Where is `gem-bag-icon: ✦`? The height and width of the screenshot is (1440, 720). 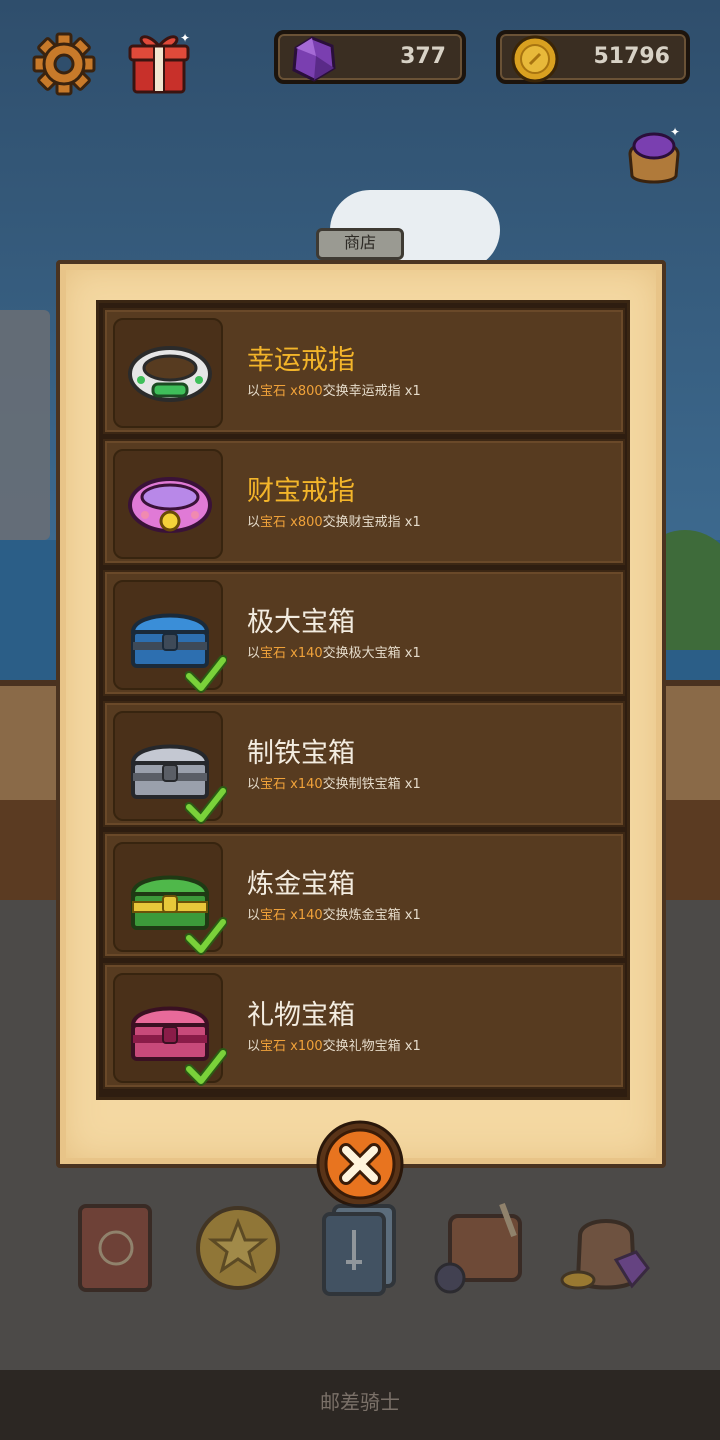 gem-bag-icon: ✦ is located at coordinates (654, 154).